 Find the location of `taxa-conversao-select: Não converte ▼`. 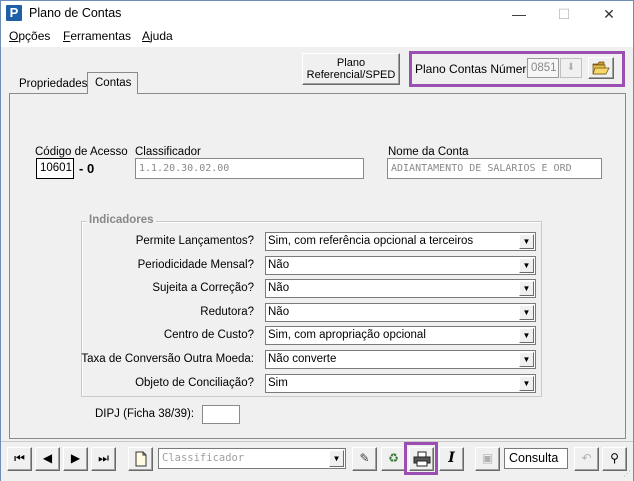

taxa-conversao-select: Não converte ▼ is located at coordinates (400, 359).